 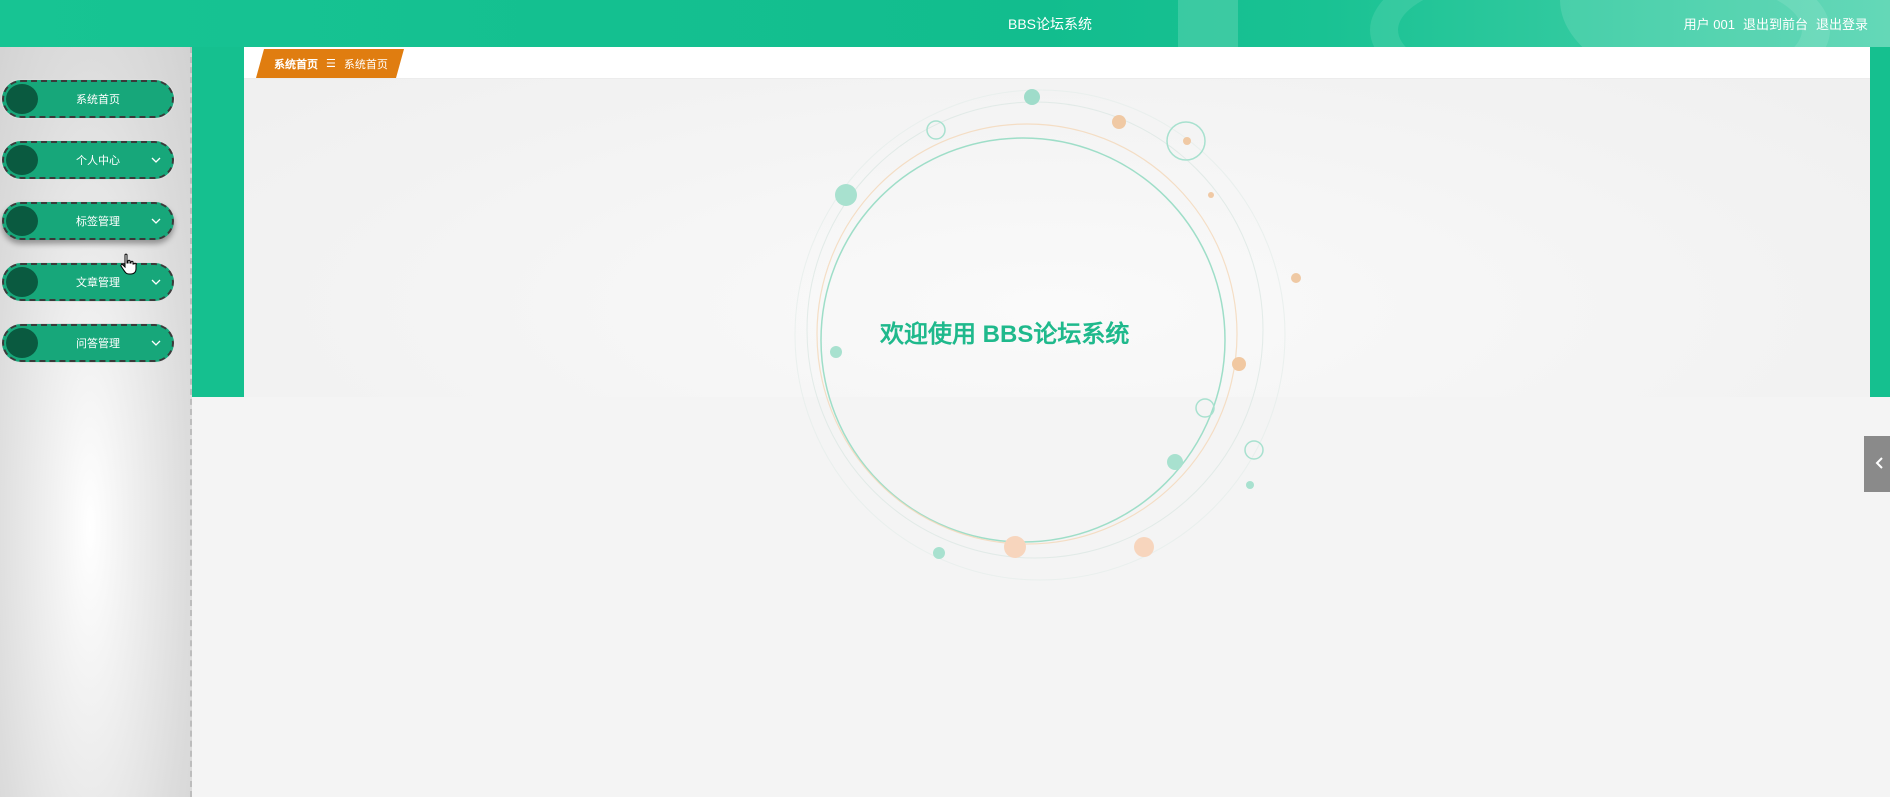 I want to click on side-collapse-tab, so click(x=1877, y=464).